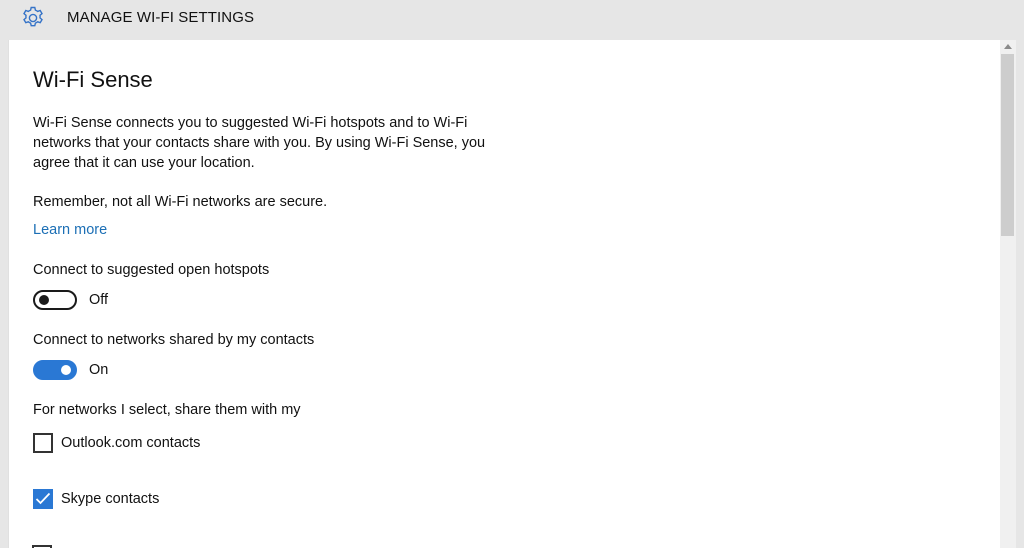 The width and height of the screenshot is (1024, 548). I want to click on outlook-contacts-label: Outlook.com contacts, so click(131, 443).